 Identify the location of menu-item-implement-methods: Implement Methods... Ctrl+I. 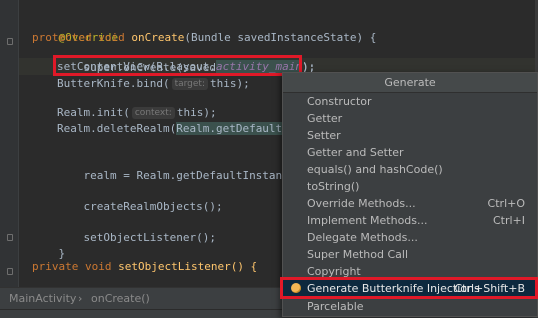
(410, 220).